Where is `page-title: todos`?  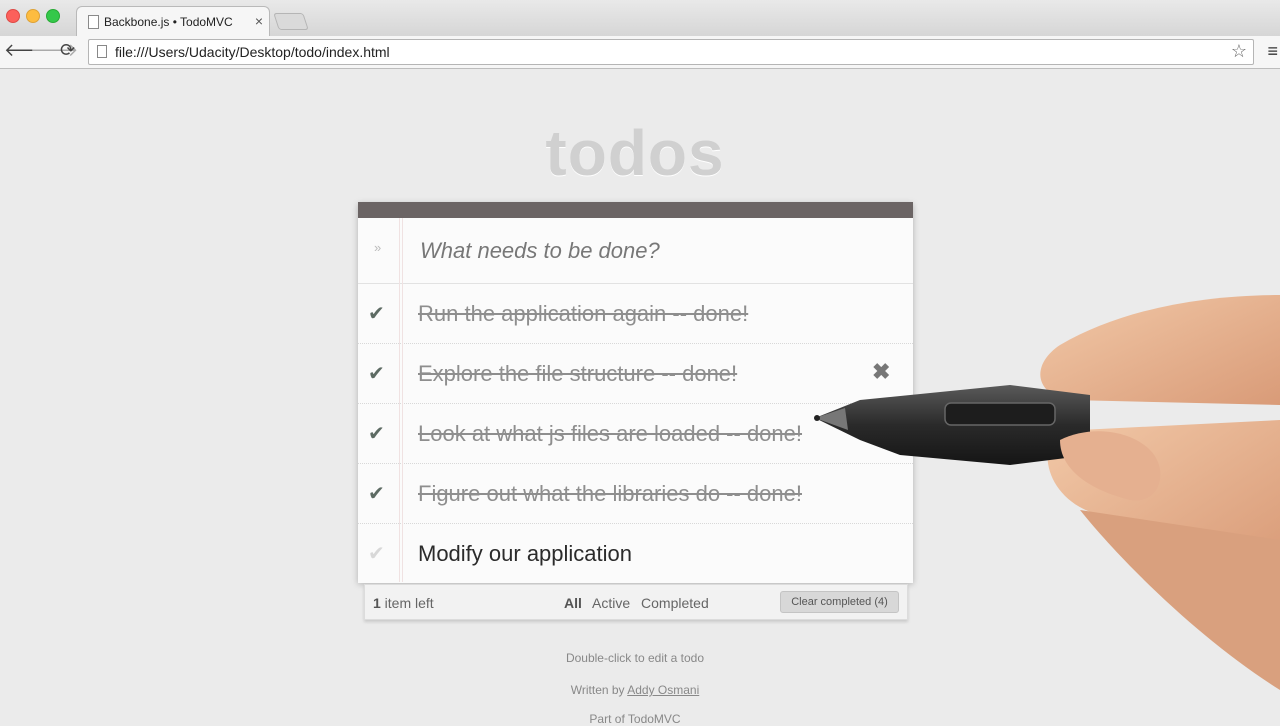 page-title: todos is located at coordinates (635, 153).